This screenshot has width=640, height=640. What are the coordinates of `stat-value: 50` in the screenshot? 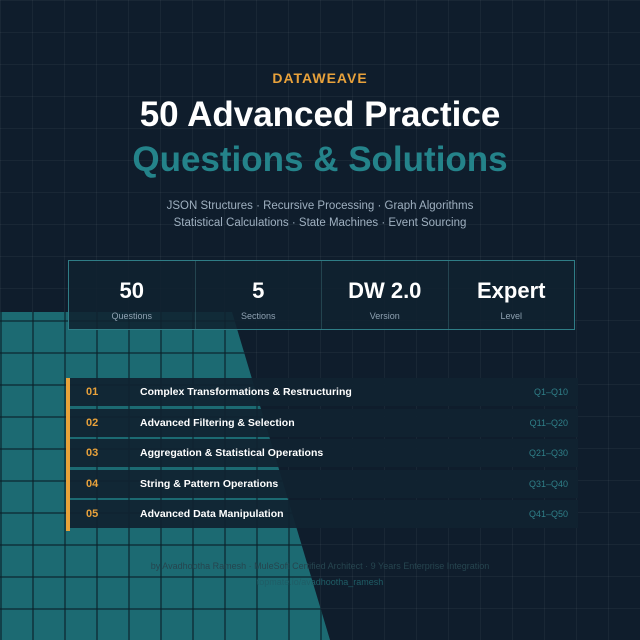 It's located at (131, 290).